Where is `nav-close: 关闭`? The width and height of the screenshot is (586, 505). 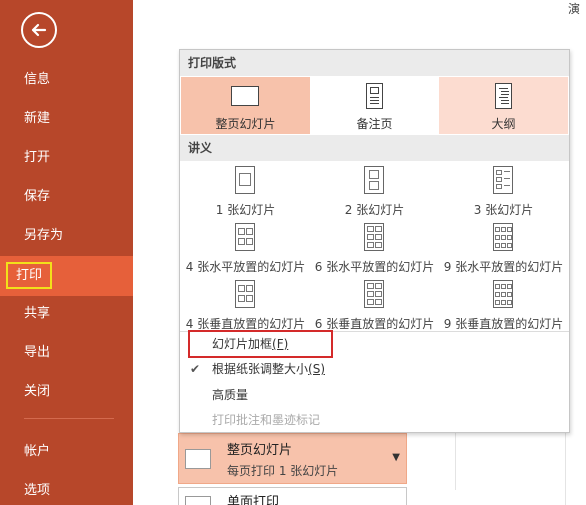 nav-close: 关闭 is located at coordinates (66, 392).